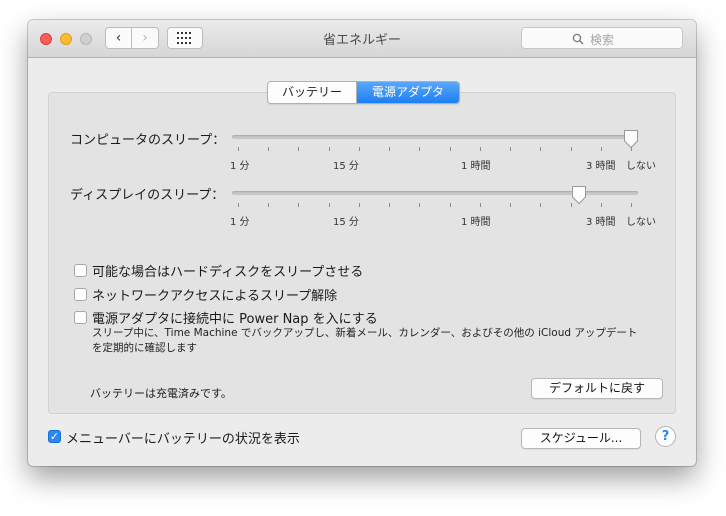  Describe the element at coordinates (147, 195) in the screenshot. I see `display-sleep-label: ディスプレイのスリープ：` at that location.